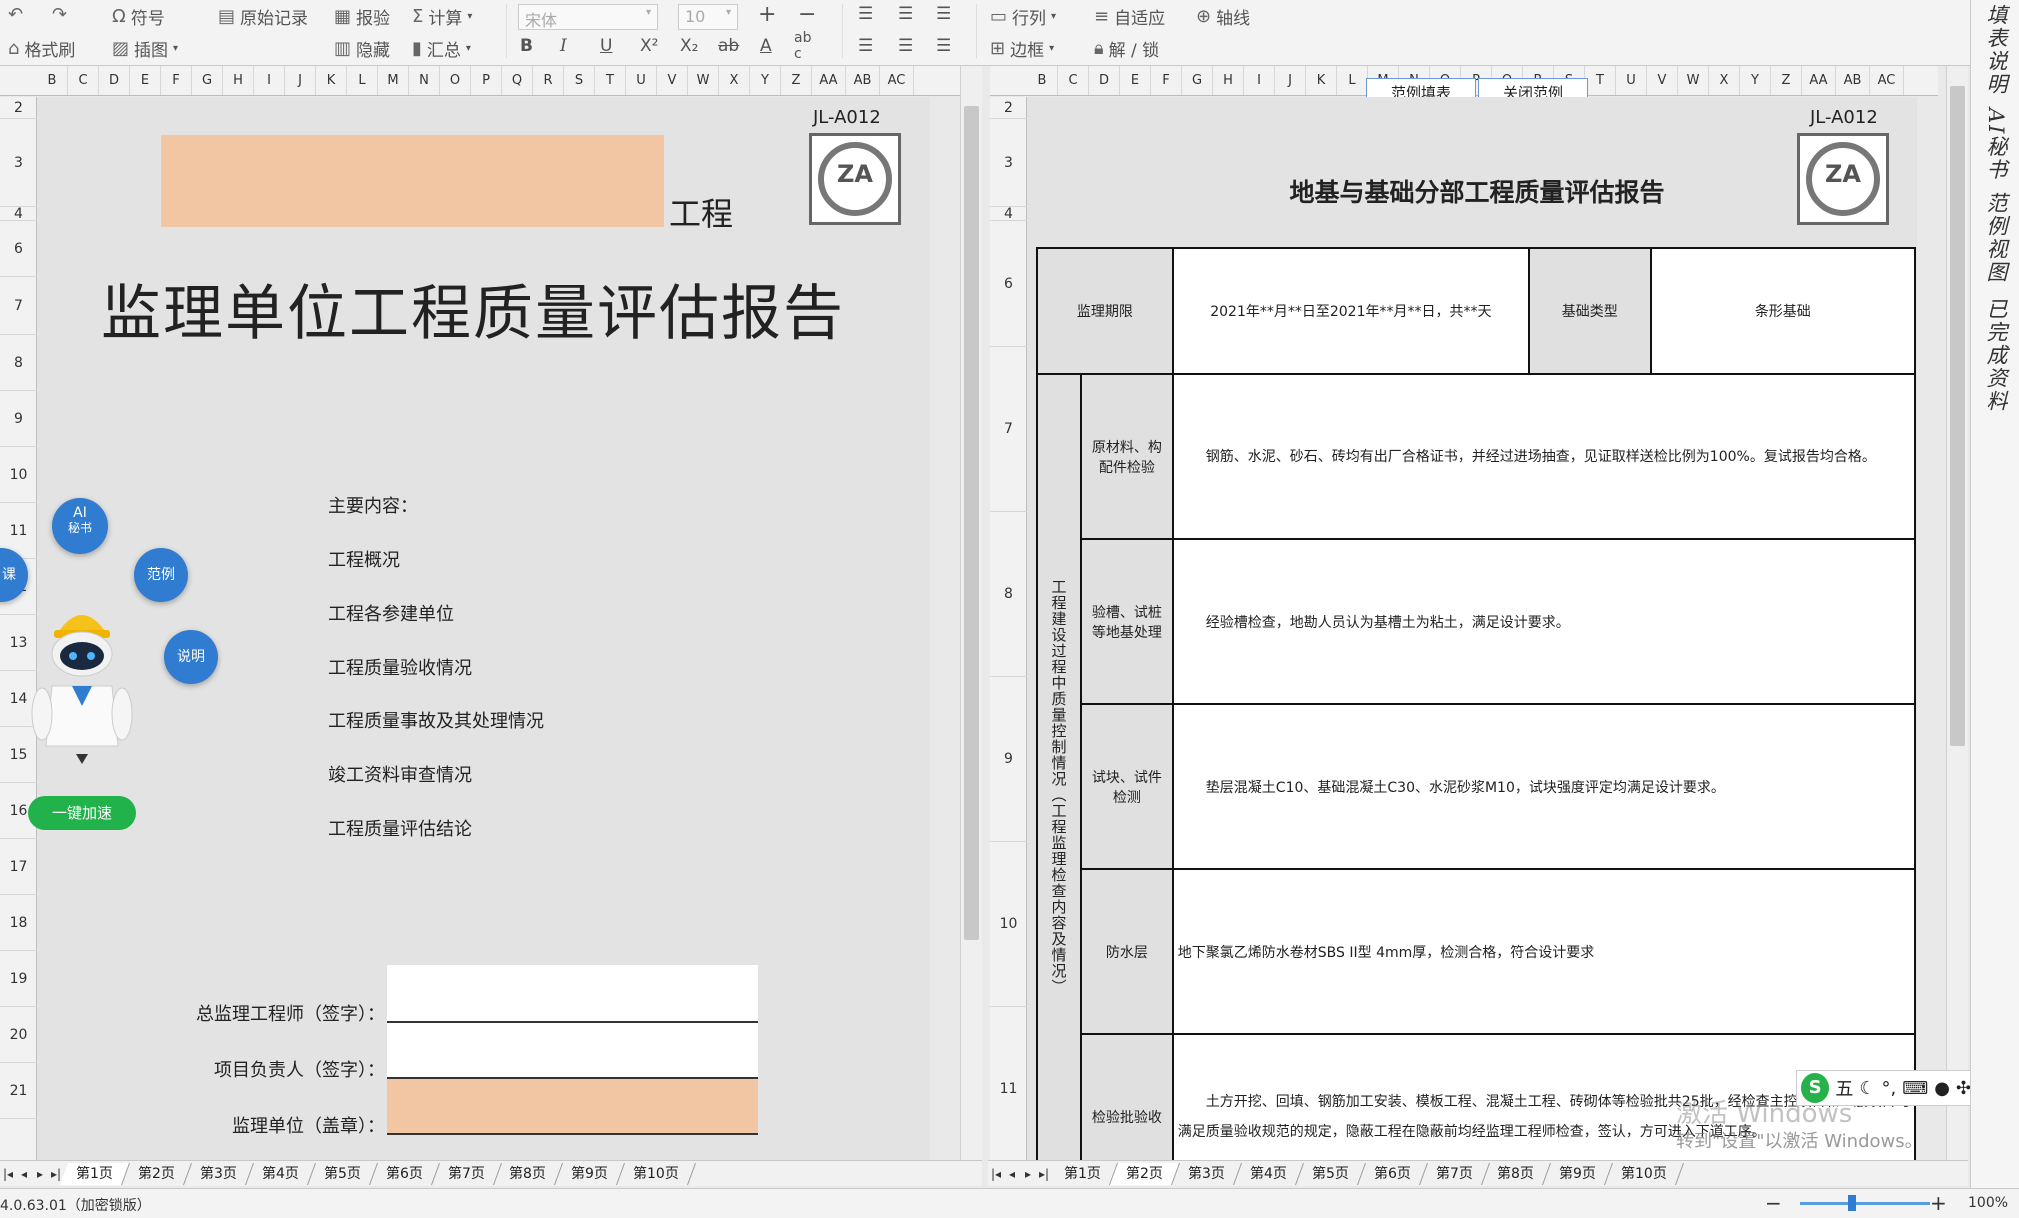  I want to click on left-vertical-scrollbar, so click(971, 613).